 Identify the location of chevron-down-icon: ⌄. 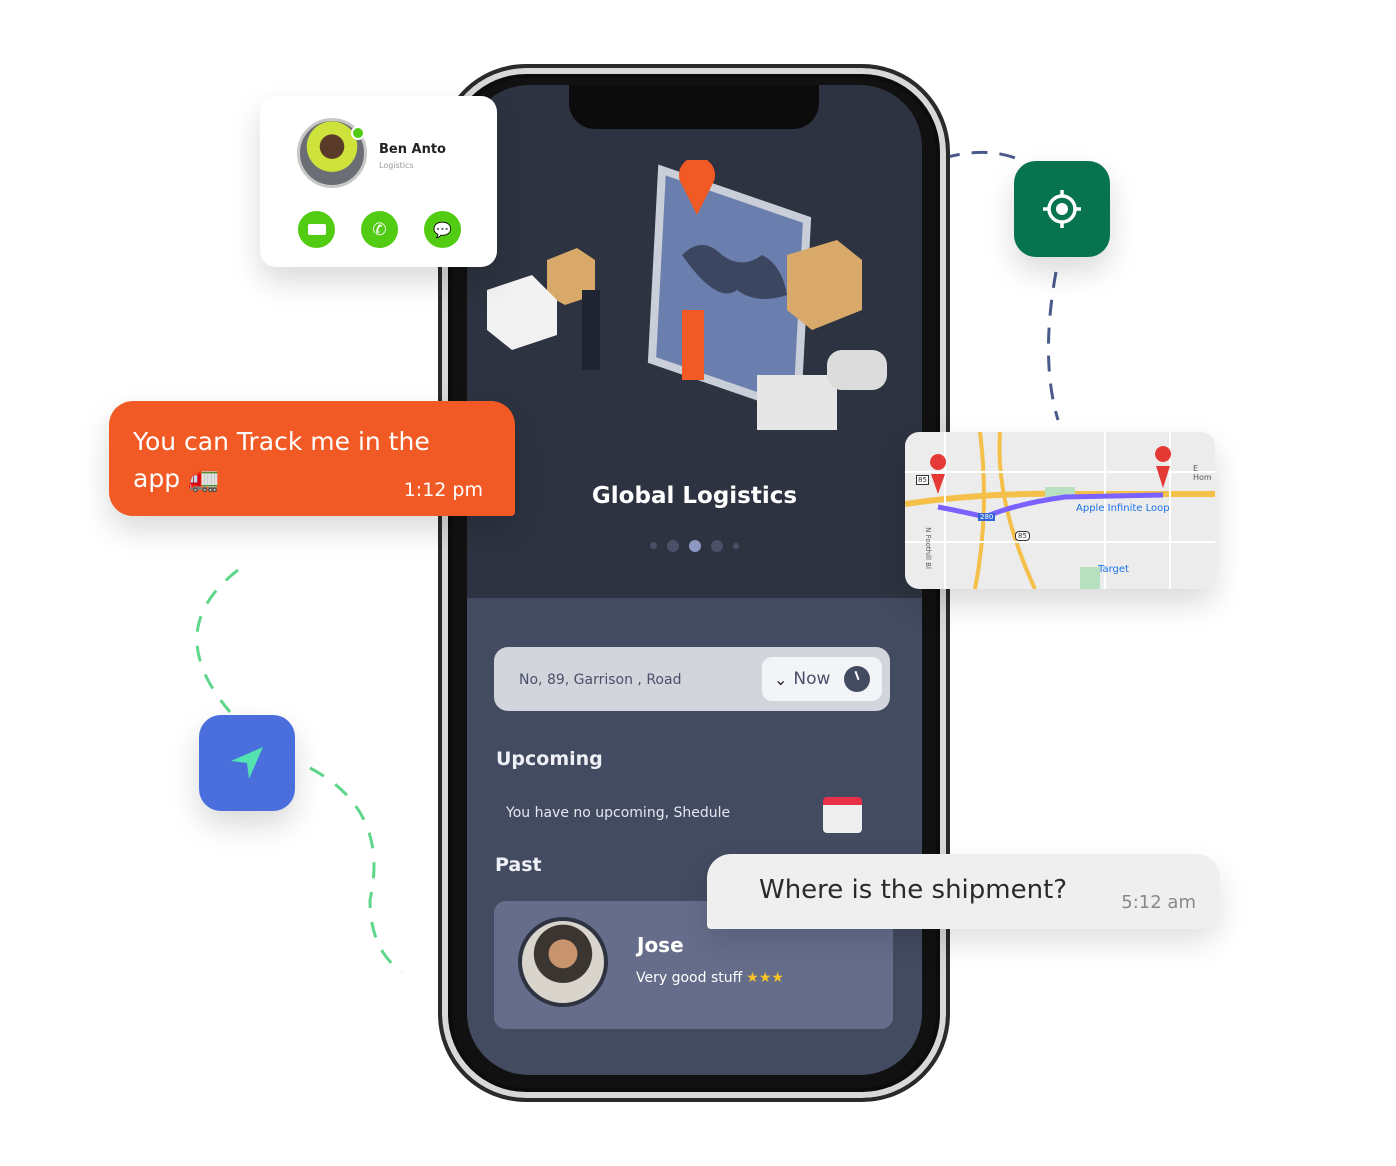
(781, 679).